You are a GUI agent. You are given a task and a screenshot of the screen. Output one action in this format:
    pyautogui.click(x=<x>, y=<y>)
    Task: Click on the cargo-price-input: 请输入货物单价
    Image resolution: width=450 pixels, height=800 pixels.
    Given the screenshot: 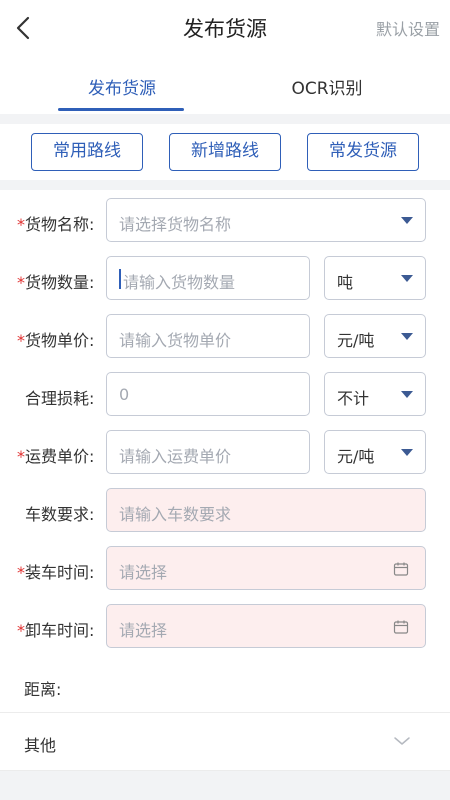 What is the action you would take?
    pyautogui.click(x=208, y=336)
    